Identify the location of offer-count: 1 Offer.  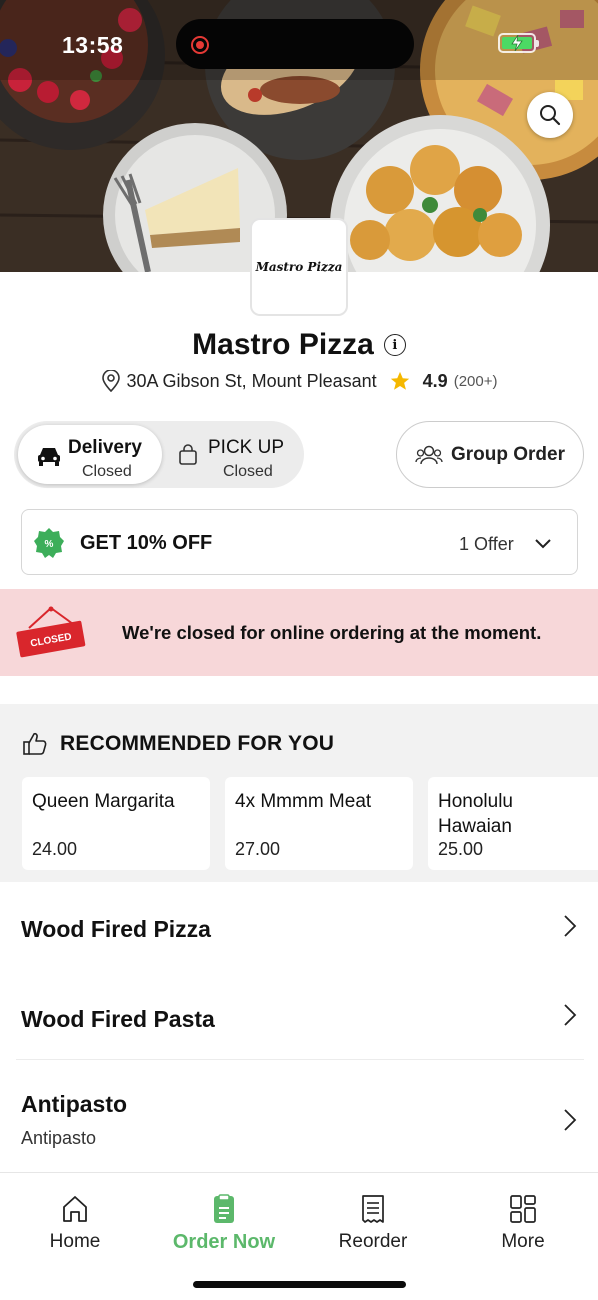
(486, 544).